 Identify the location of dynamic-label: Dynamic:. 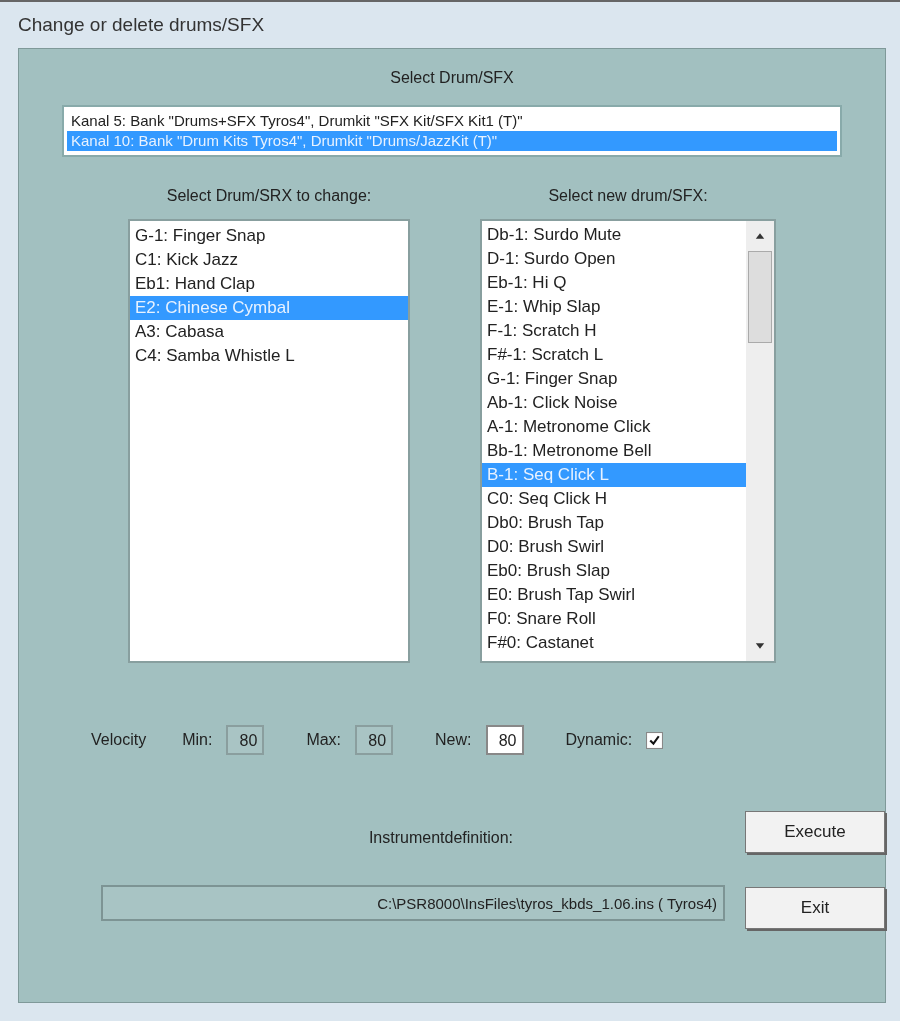
(599, 740).